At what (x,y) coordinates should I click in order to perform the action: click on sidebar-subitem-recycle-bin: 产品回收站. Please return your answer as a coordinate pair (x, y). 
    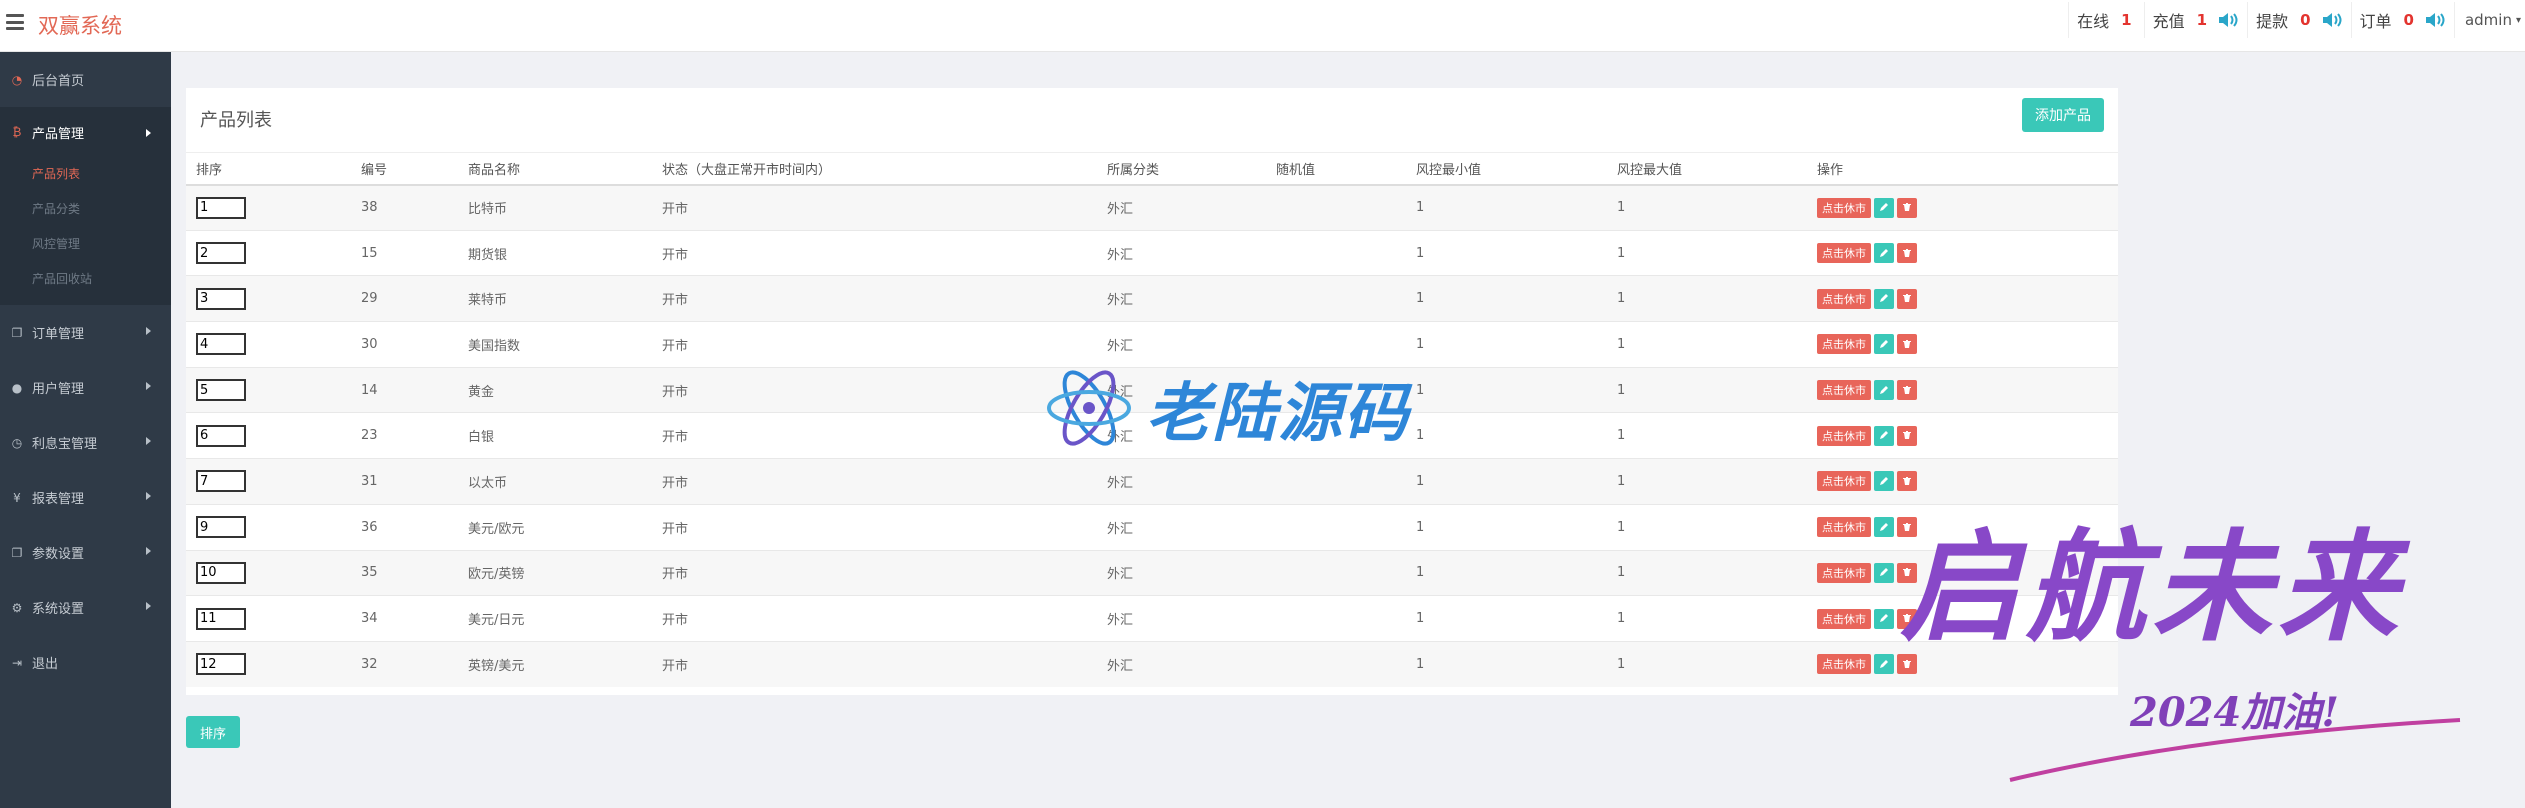
    Looking at the image, I should click on (85, 279).